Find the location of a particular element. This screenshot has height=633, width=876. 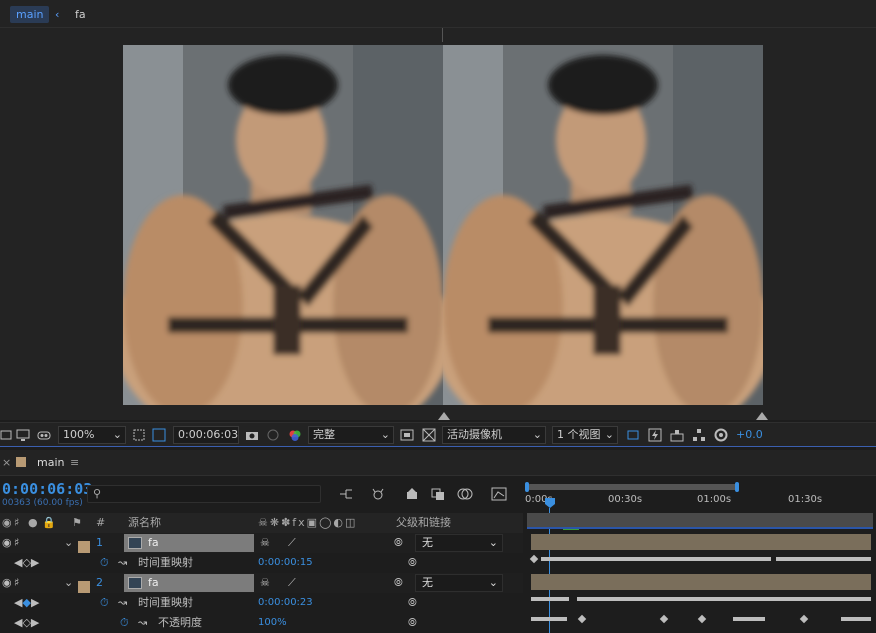

property-row: ◀◇▶ ⏱ ↝ 时间重映射 0:00:00:15 ⦾ is located at coordinates (261, 563).